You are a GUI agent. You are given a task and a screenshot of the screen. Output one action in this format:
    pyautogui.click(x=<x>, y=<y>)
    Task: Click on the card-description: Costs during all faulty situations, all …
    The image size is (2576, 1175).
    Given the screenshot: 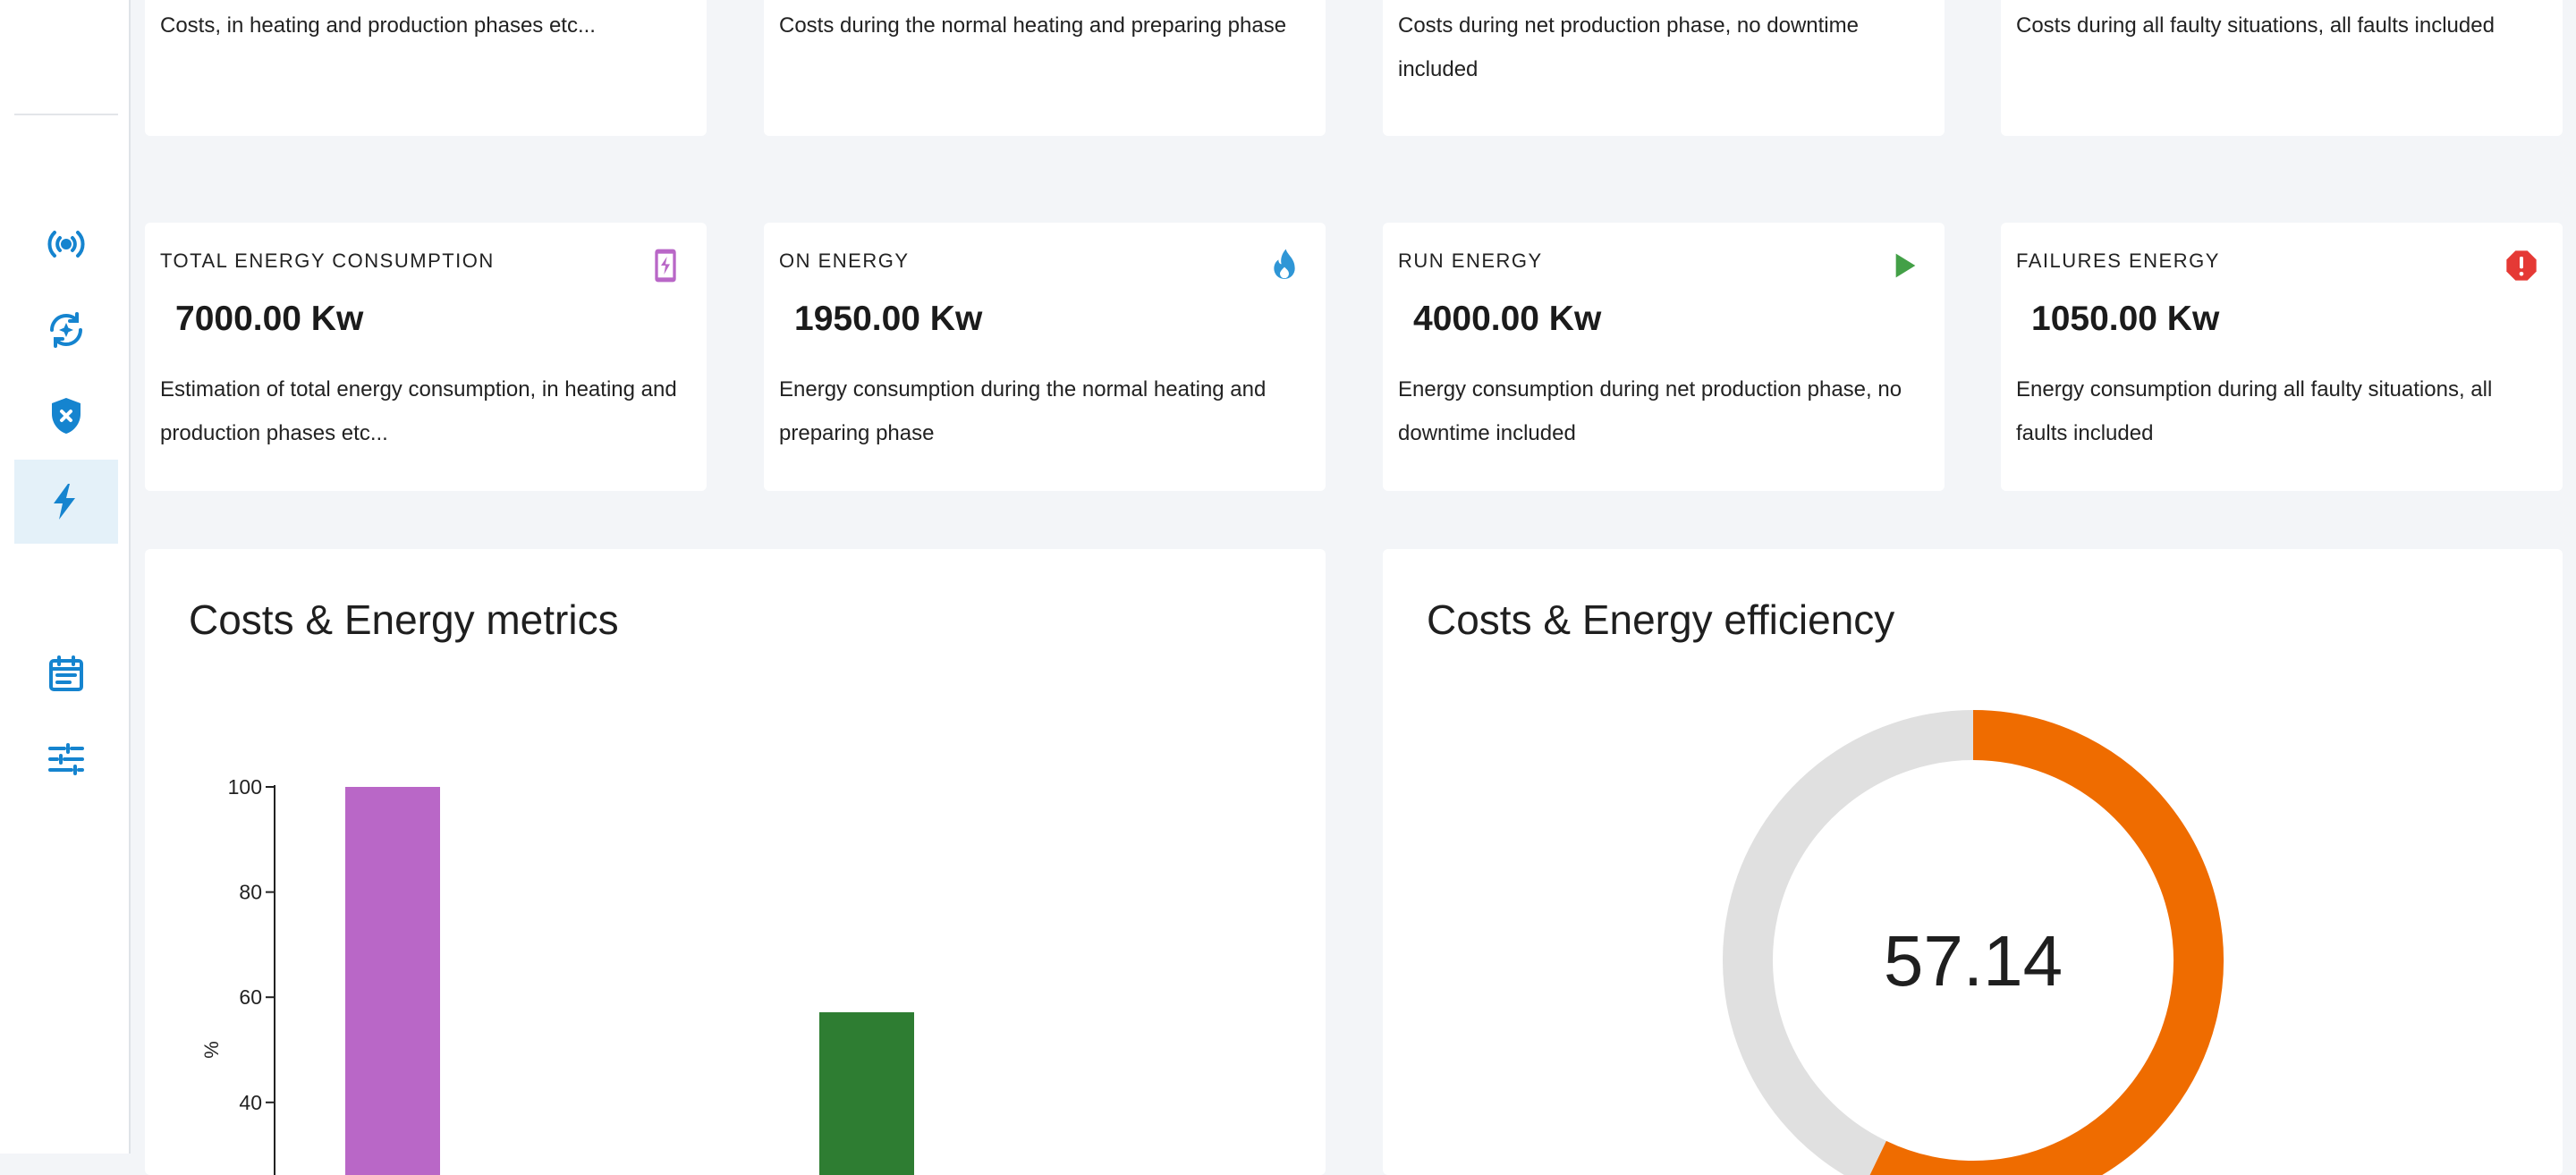 What is the action you would take?
    pyautogui.click(x=2255, y=26)
    